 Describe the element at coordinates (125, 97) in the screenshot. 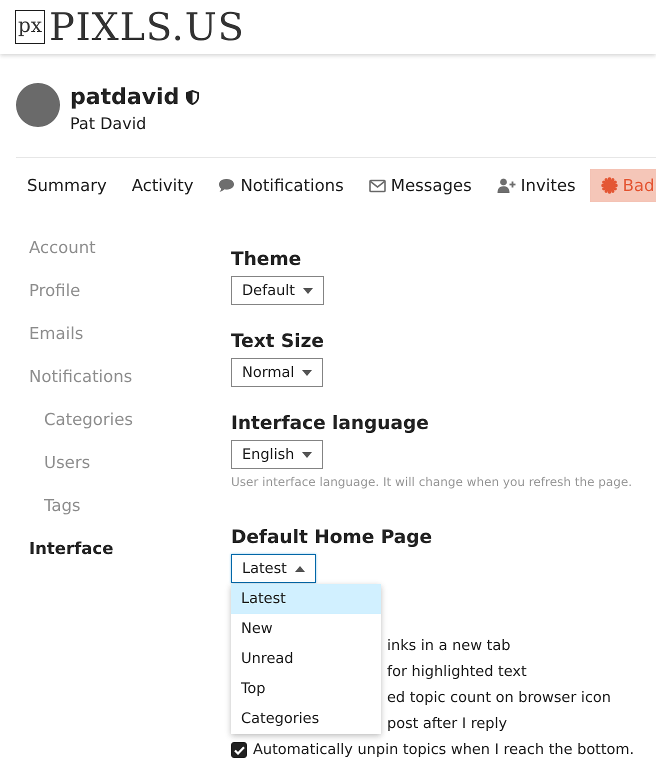

I see `username: patdavid` at that location.